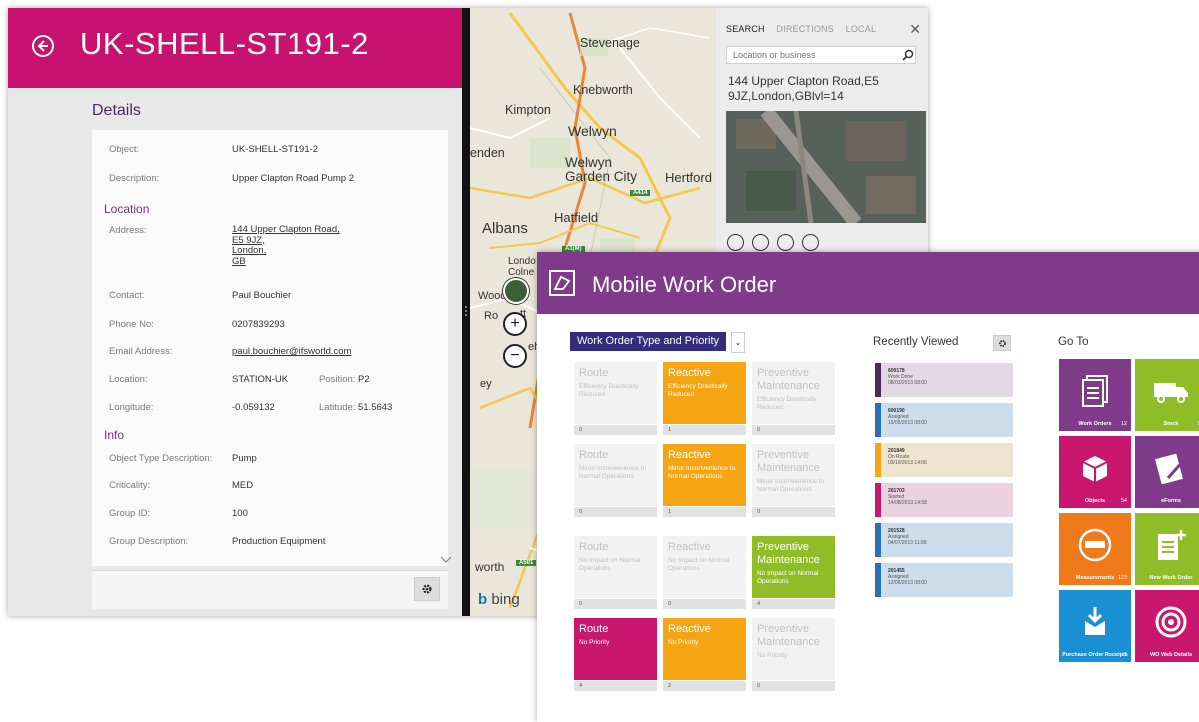 This screenshot has width=1199, height=722. What do you see at coordinates (760, 242) in the screenshot?
I see `nearby-icon` at bounding box center [760, 242].